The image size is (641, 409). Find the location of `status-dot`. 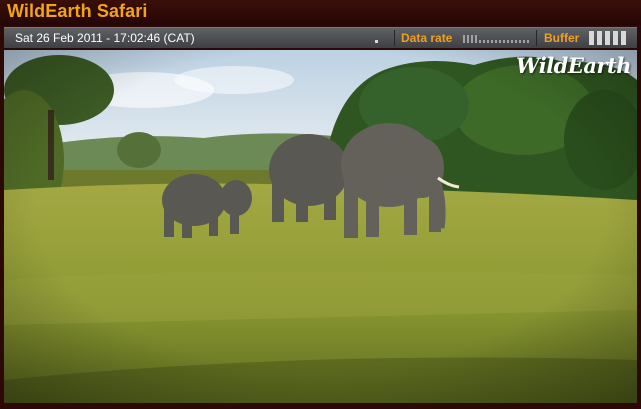

status-dot is located at coordinates (376, 41).